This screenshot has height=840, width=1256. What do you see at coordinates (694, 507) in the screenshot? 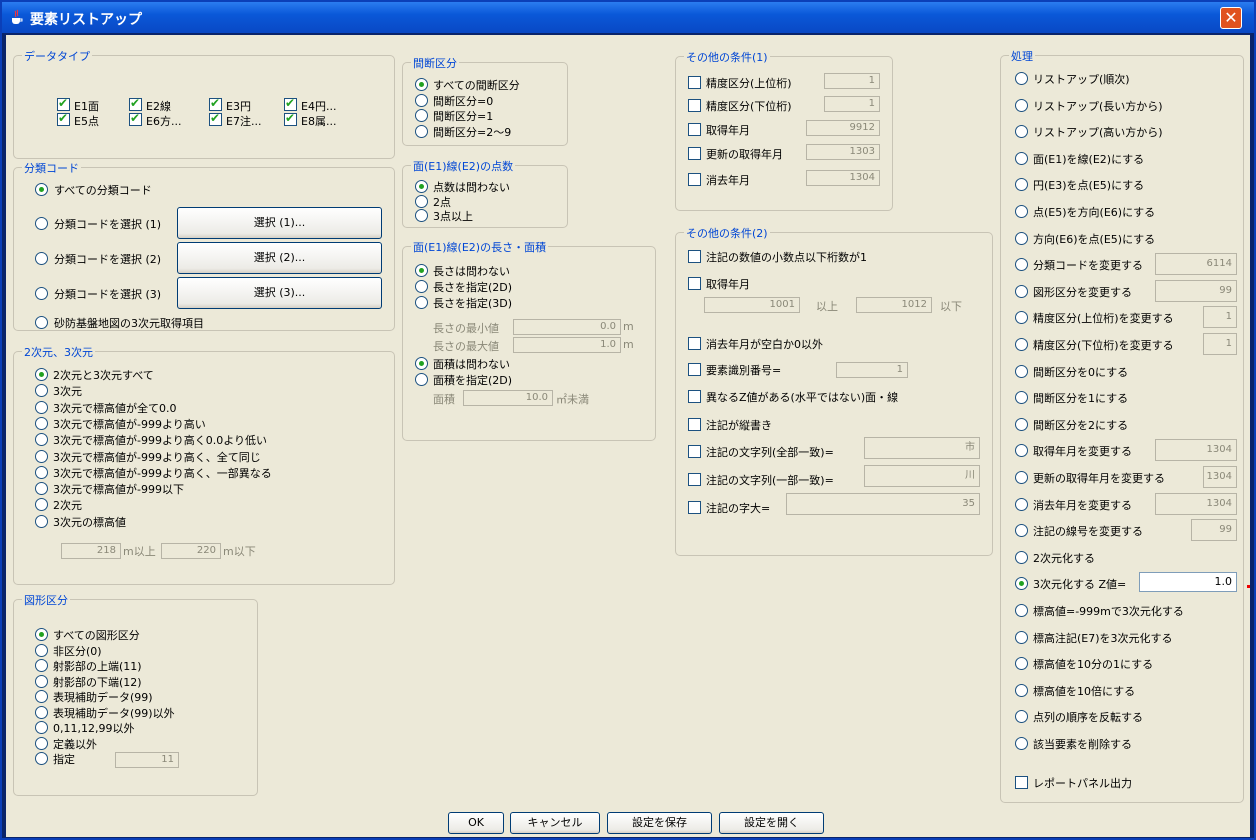
I see `cb-other2-size` at bounding box center [694, 507].